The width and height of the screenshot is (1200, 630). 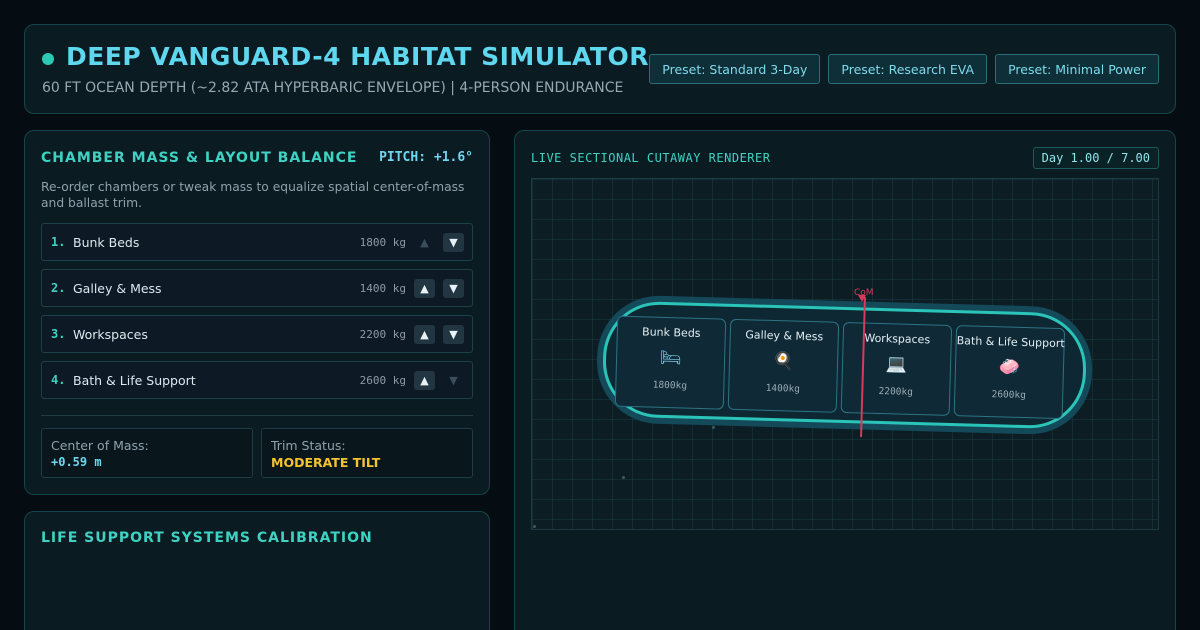 I want to click on cutaway-cell-workspaces: Workspaces 💻 2200kg, so click(x=896, y=368).